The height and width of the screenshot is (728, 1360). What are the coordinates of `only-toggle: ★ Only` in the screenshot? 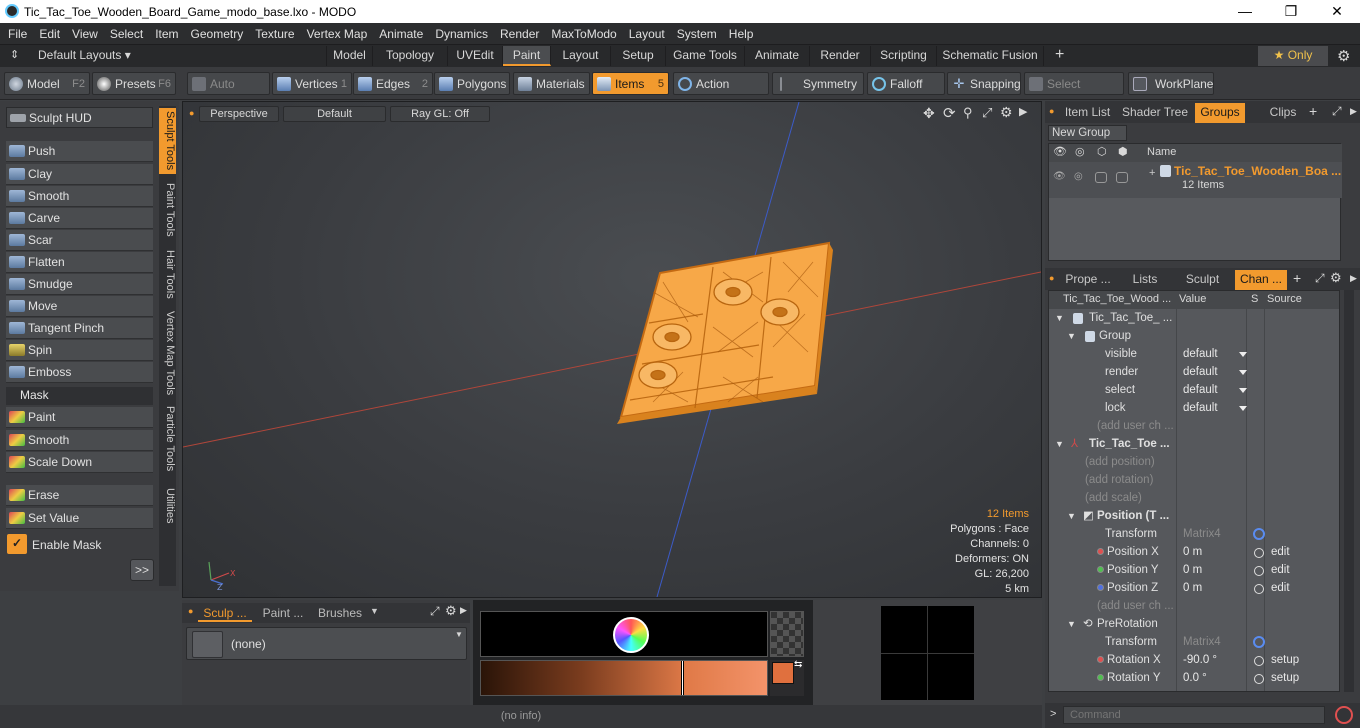 It's located at (1293, 56).